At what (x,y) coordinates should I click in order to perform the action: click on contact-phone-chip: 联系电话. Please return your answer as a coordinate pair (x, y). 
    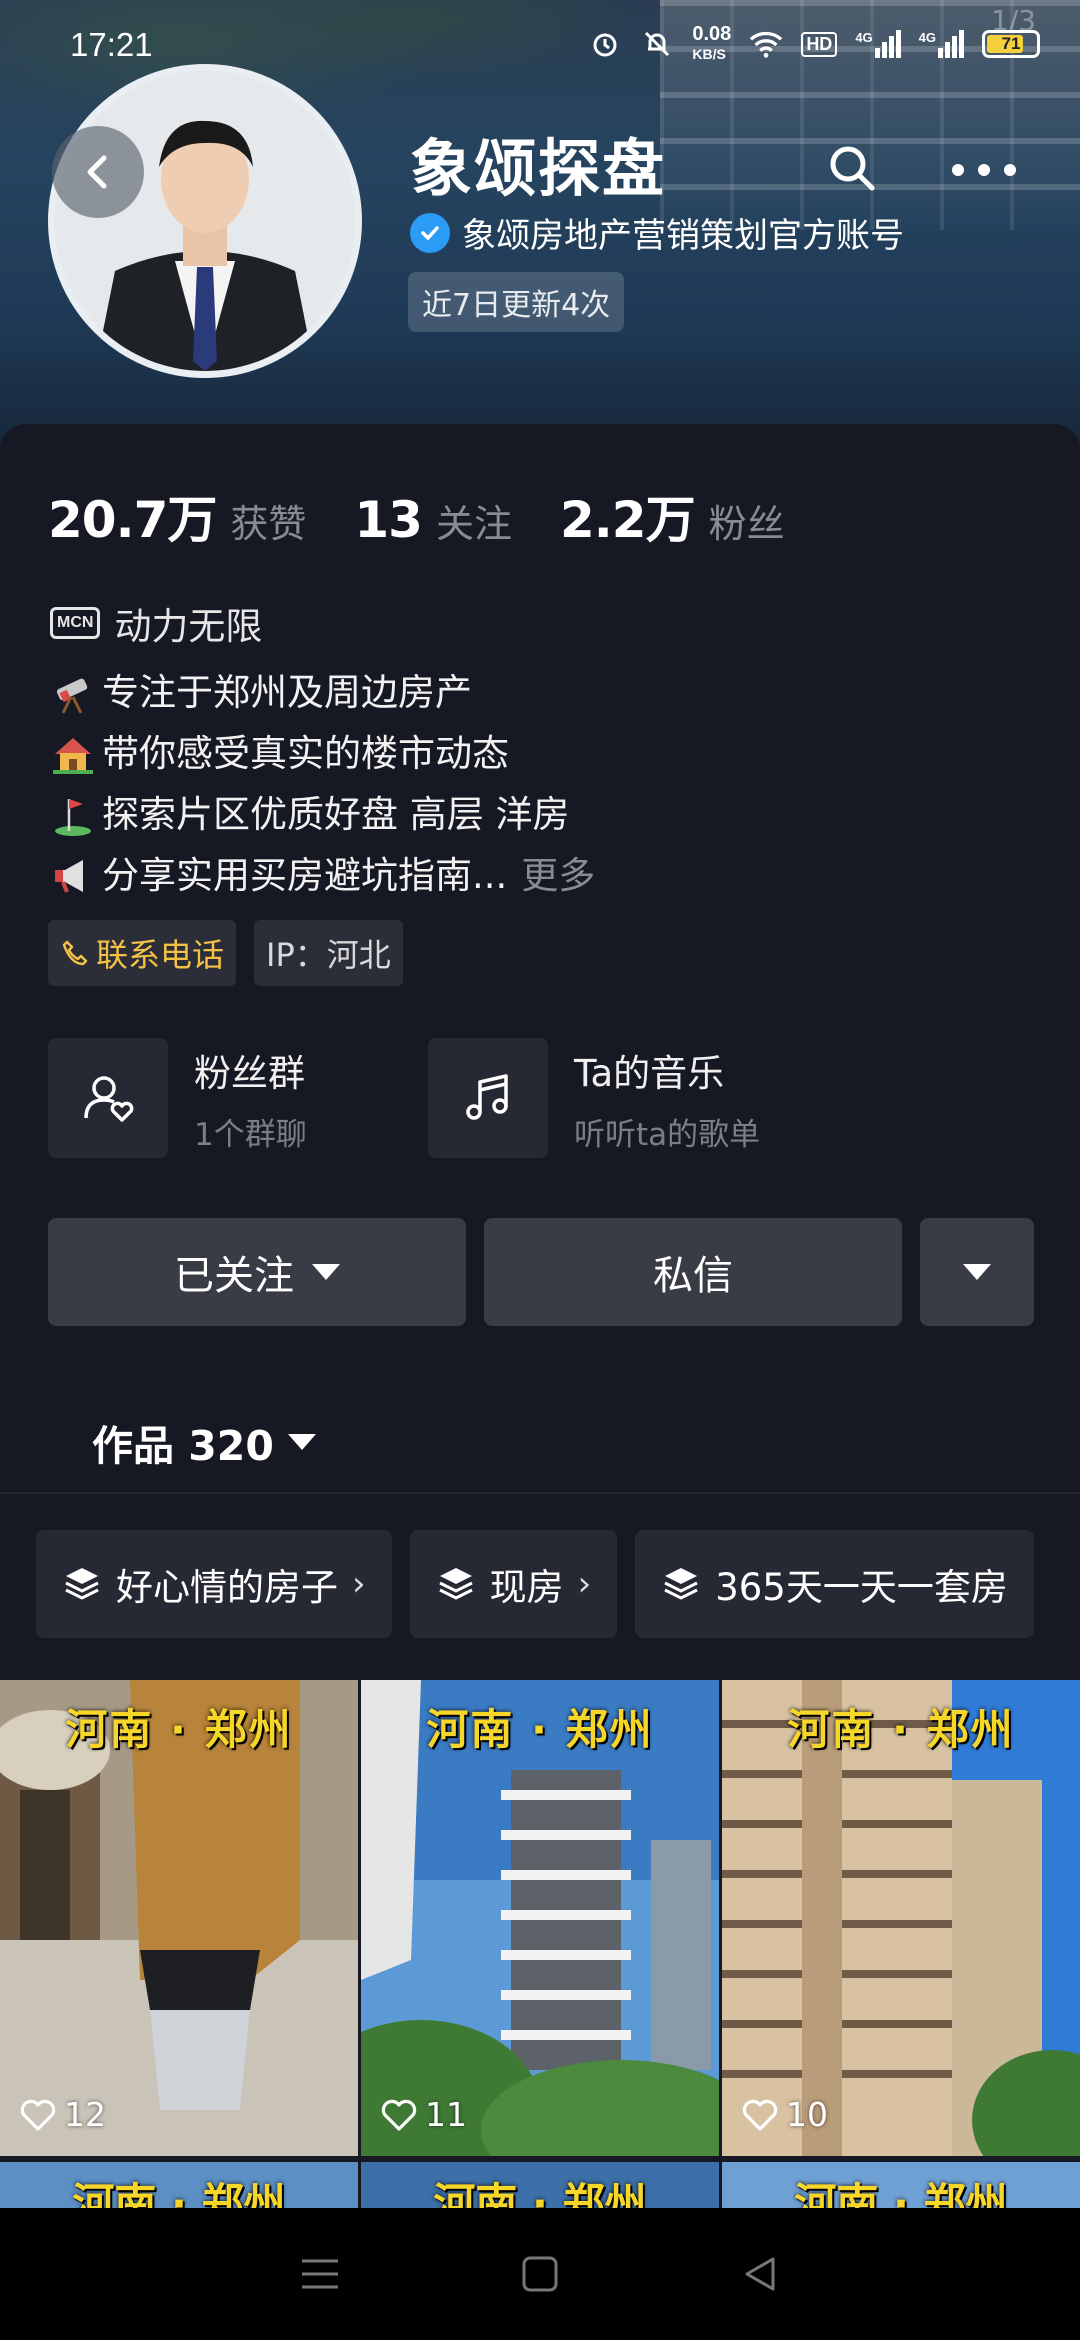
    Looking at the image, I should click on (142, 953).